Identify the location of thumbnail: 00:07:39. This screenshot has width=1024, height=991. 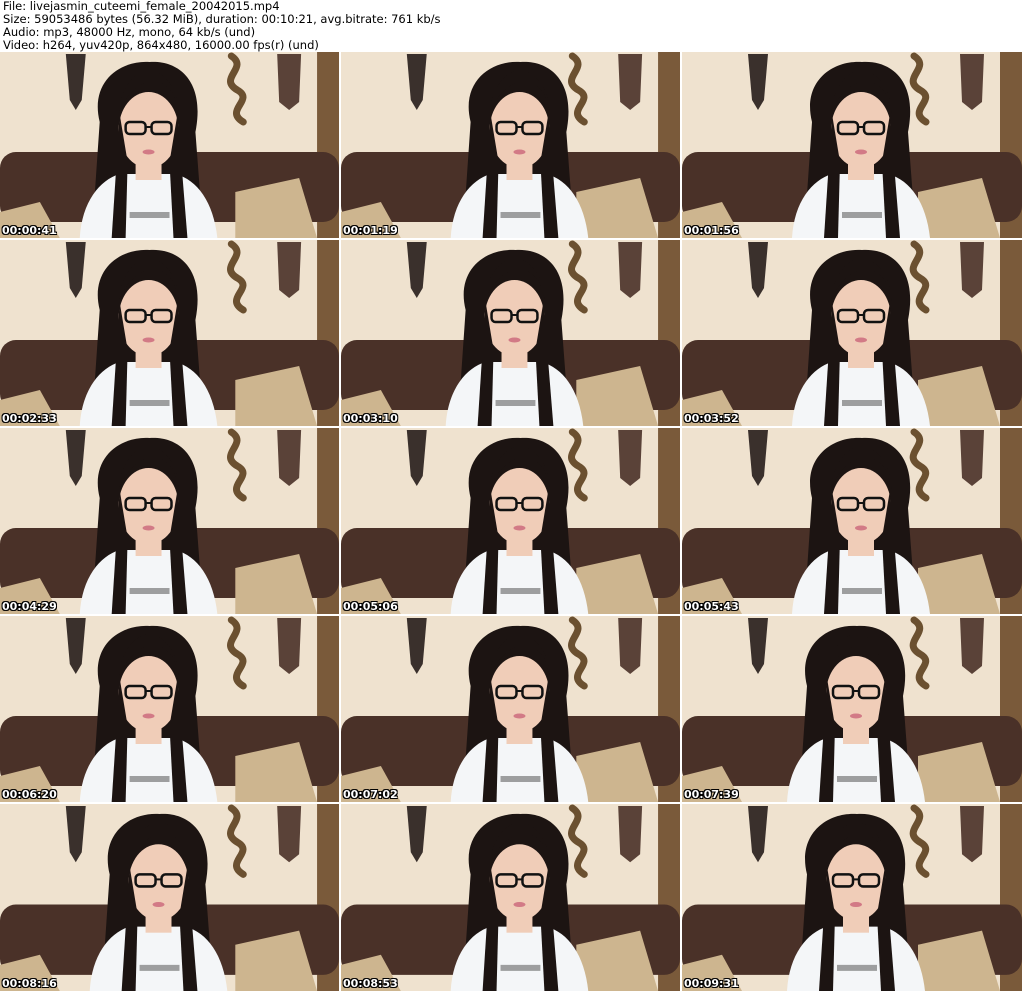
(852, 709).